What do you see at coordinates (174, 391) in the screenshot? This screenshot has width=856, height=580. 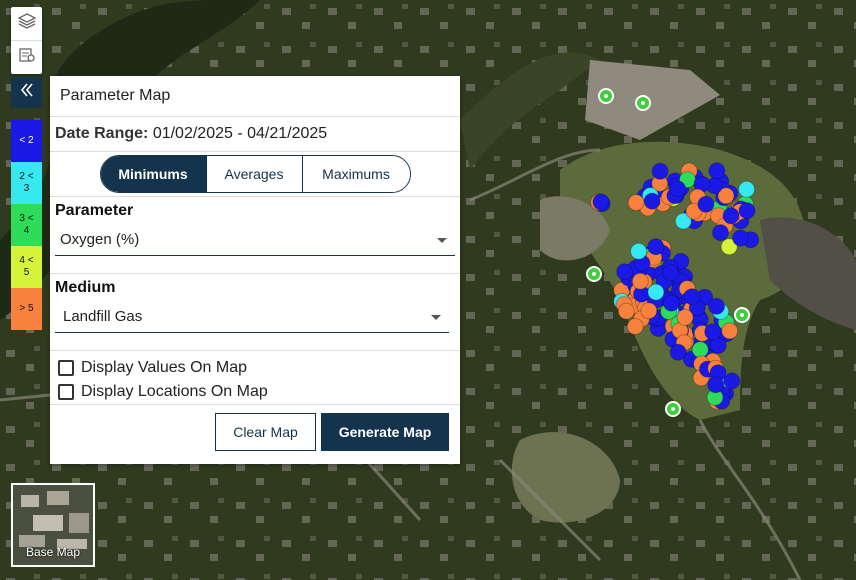 I see `display-locations-label: Display Locations On Map` at bounding box center [174, 391].